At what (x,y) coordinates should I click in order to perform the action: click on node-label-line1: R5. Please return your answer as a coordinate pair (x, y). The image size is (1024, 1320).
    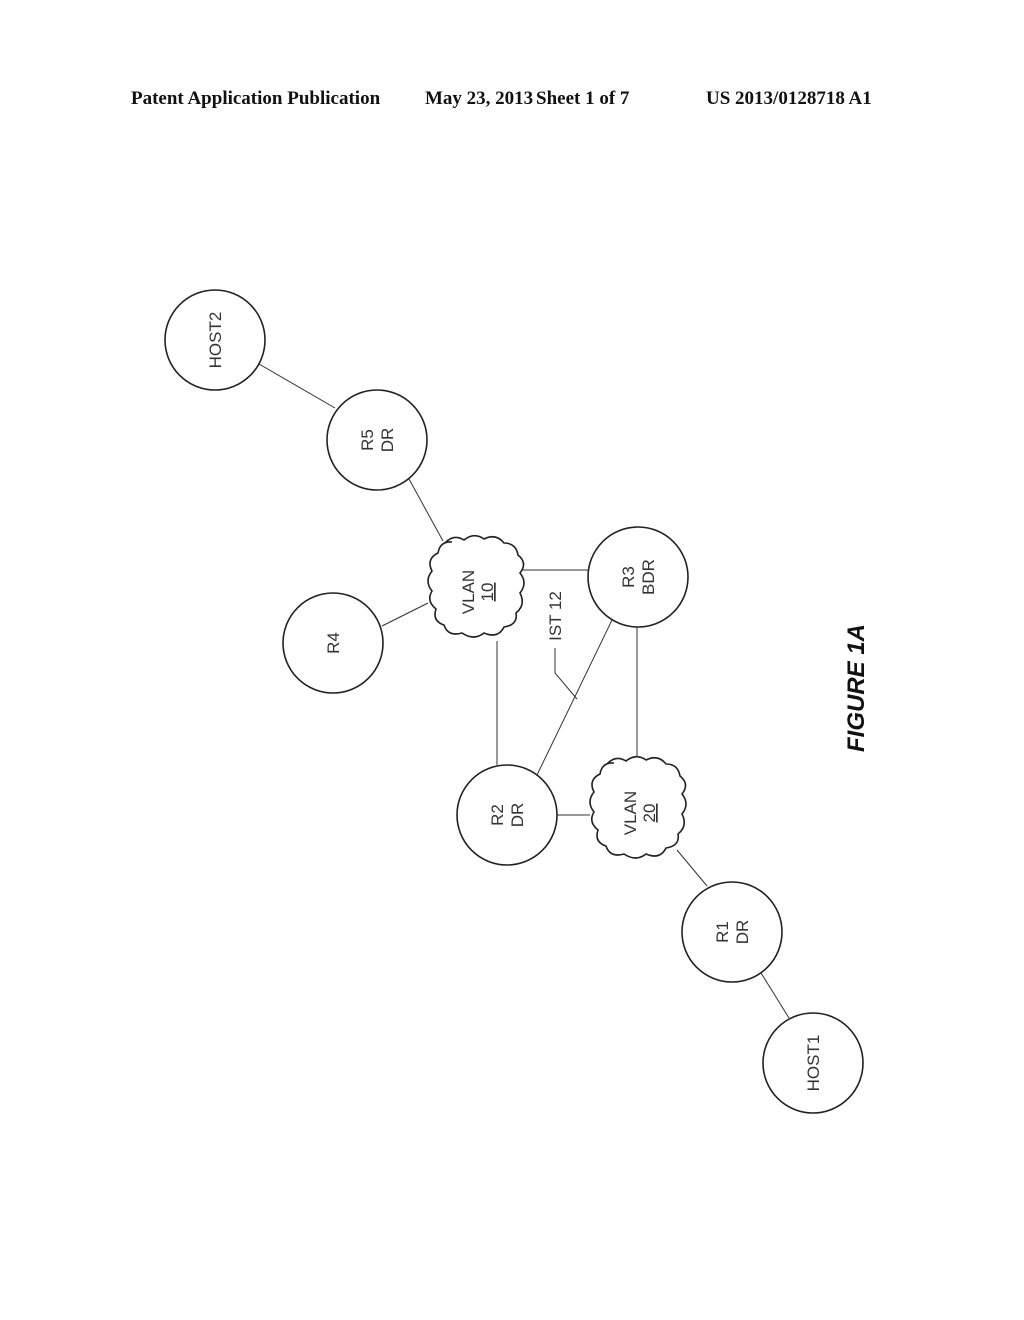
    Looking at the image, I should click on (367, 440).